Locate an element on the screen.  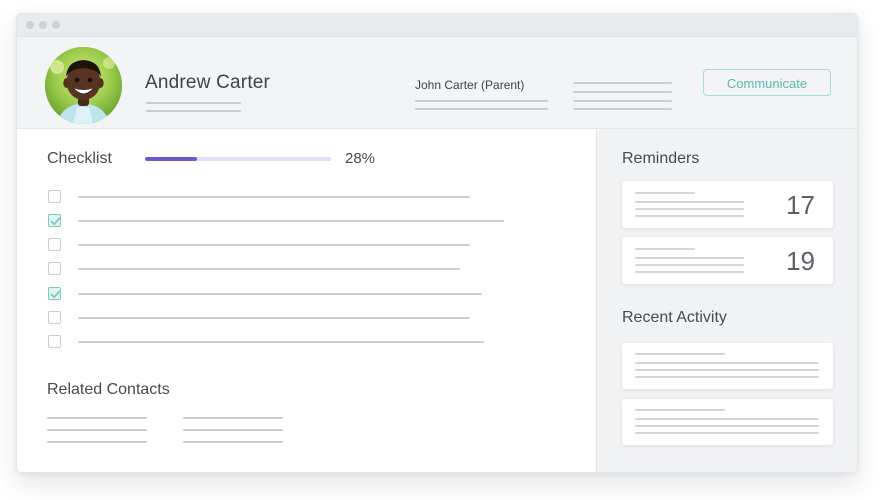
avatar-photo is located at coordinates (83, 85).